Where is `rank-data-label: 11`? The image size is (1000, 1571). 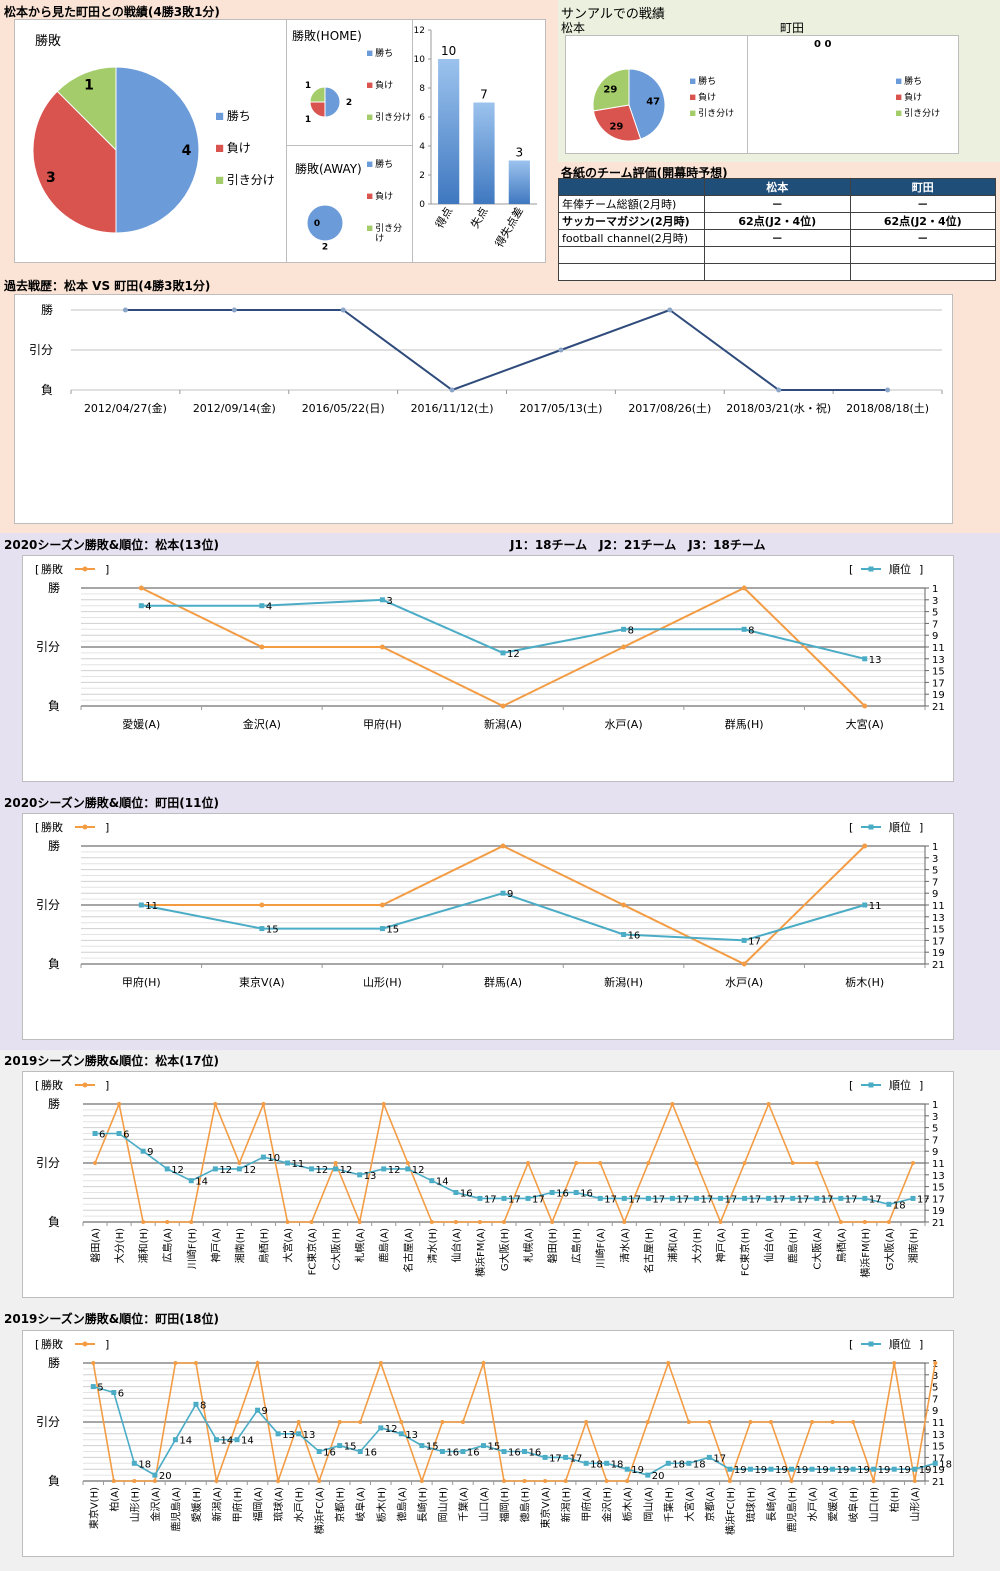 rank-data-label: 11 is located at coordinates (875, 906).